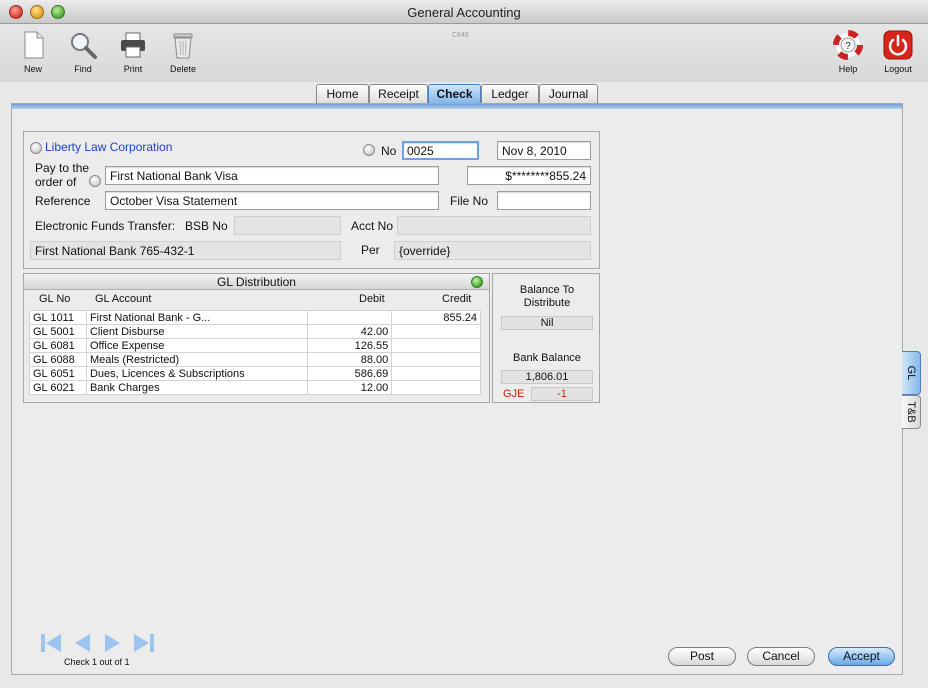 The height and width of the screenshot is (688, 928). I want to click on printer-icon, so click(133, 45).